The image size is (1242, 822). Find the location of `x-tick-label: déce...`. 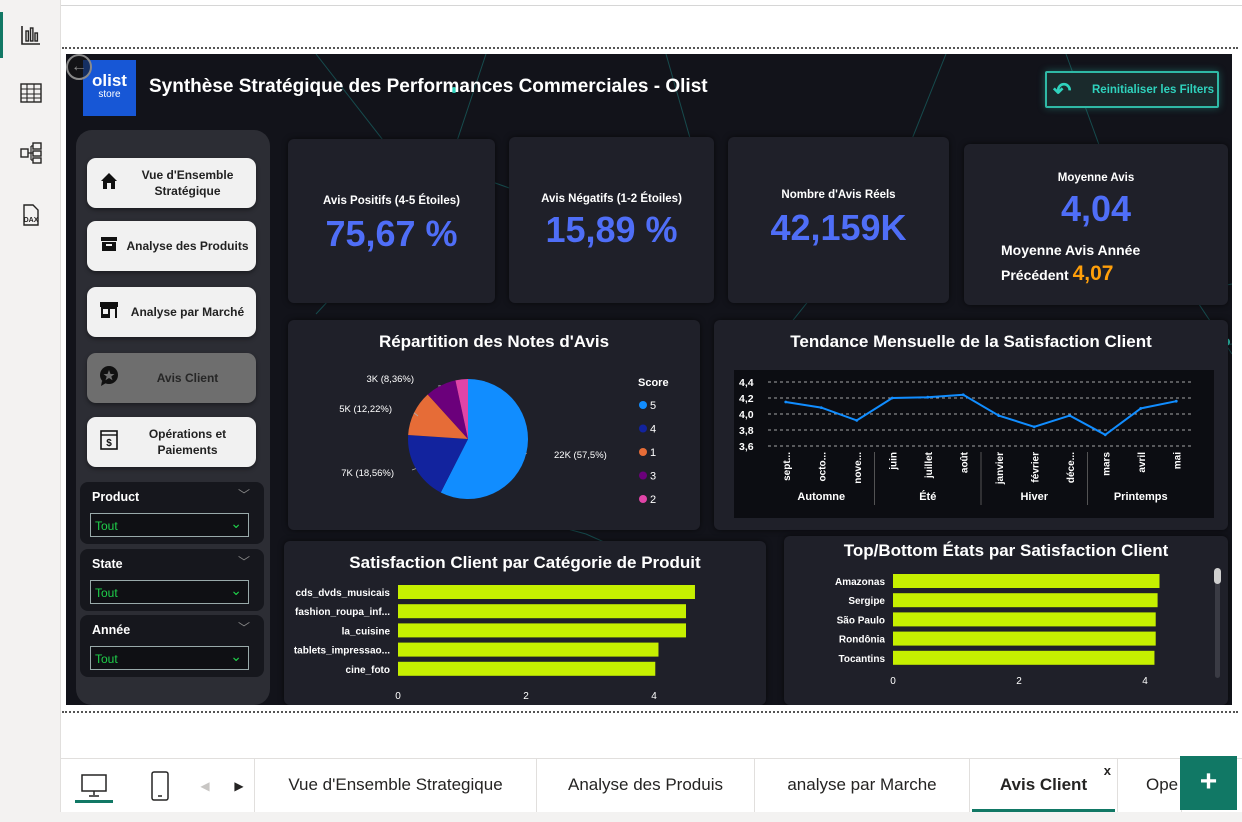

x-tick-label: déce... is located at coordinates (1071, 467).